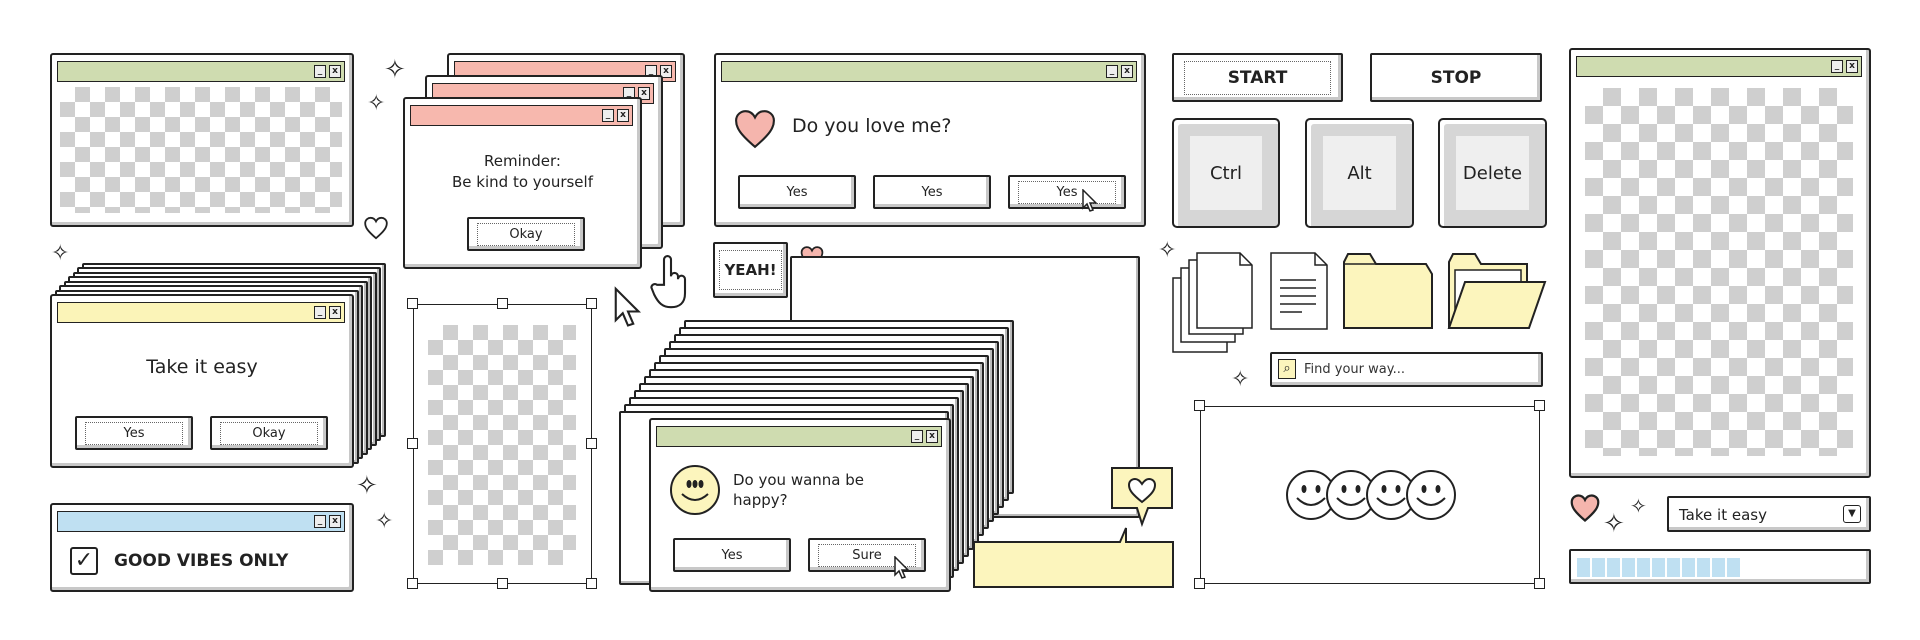  I want to click on key-label: Ctrl, so click(1226, 173).